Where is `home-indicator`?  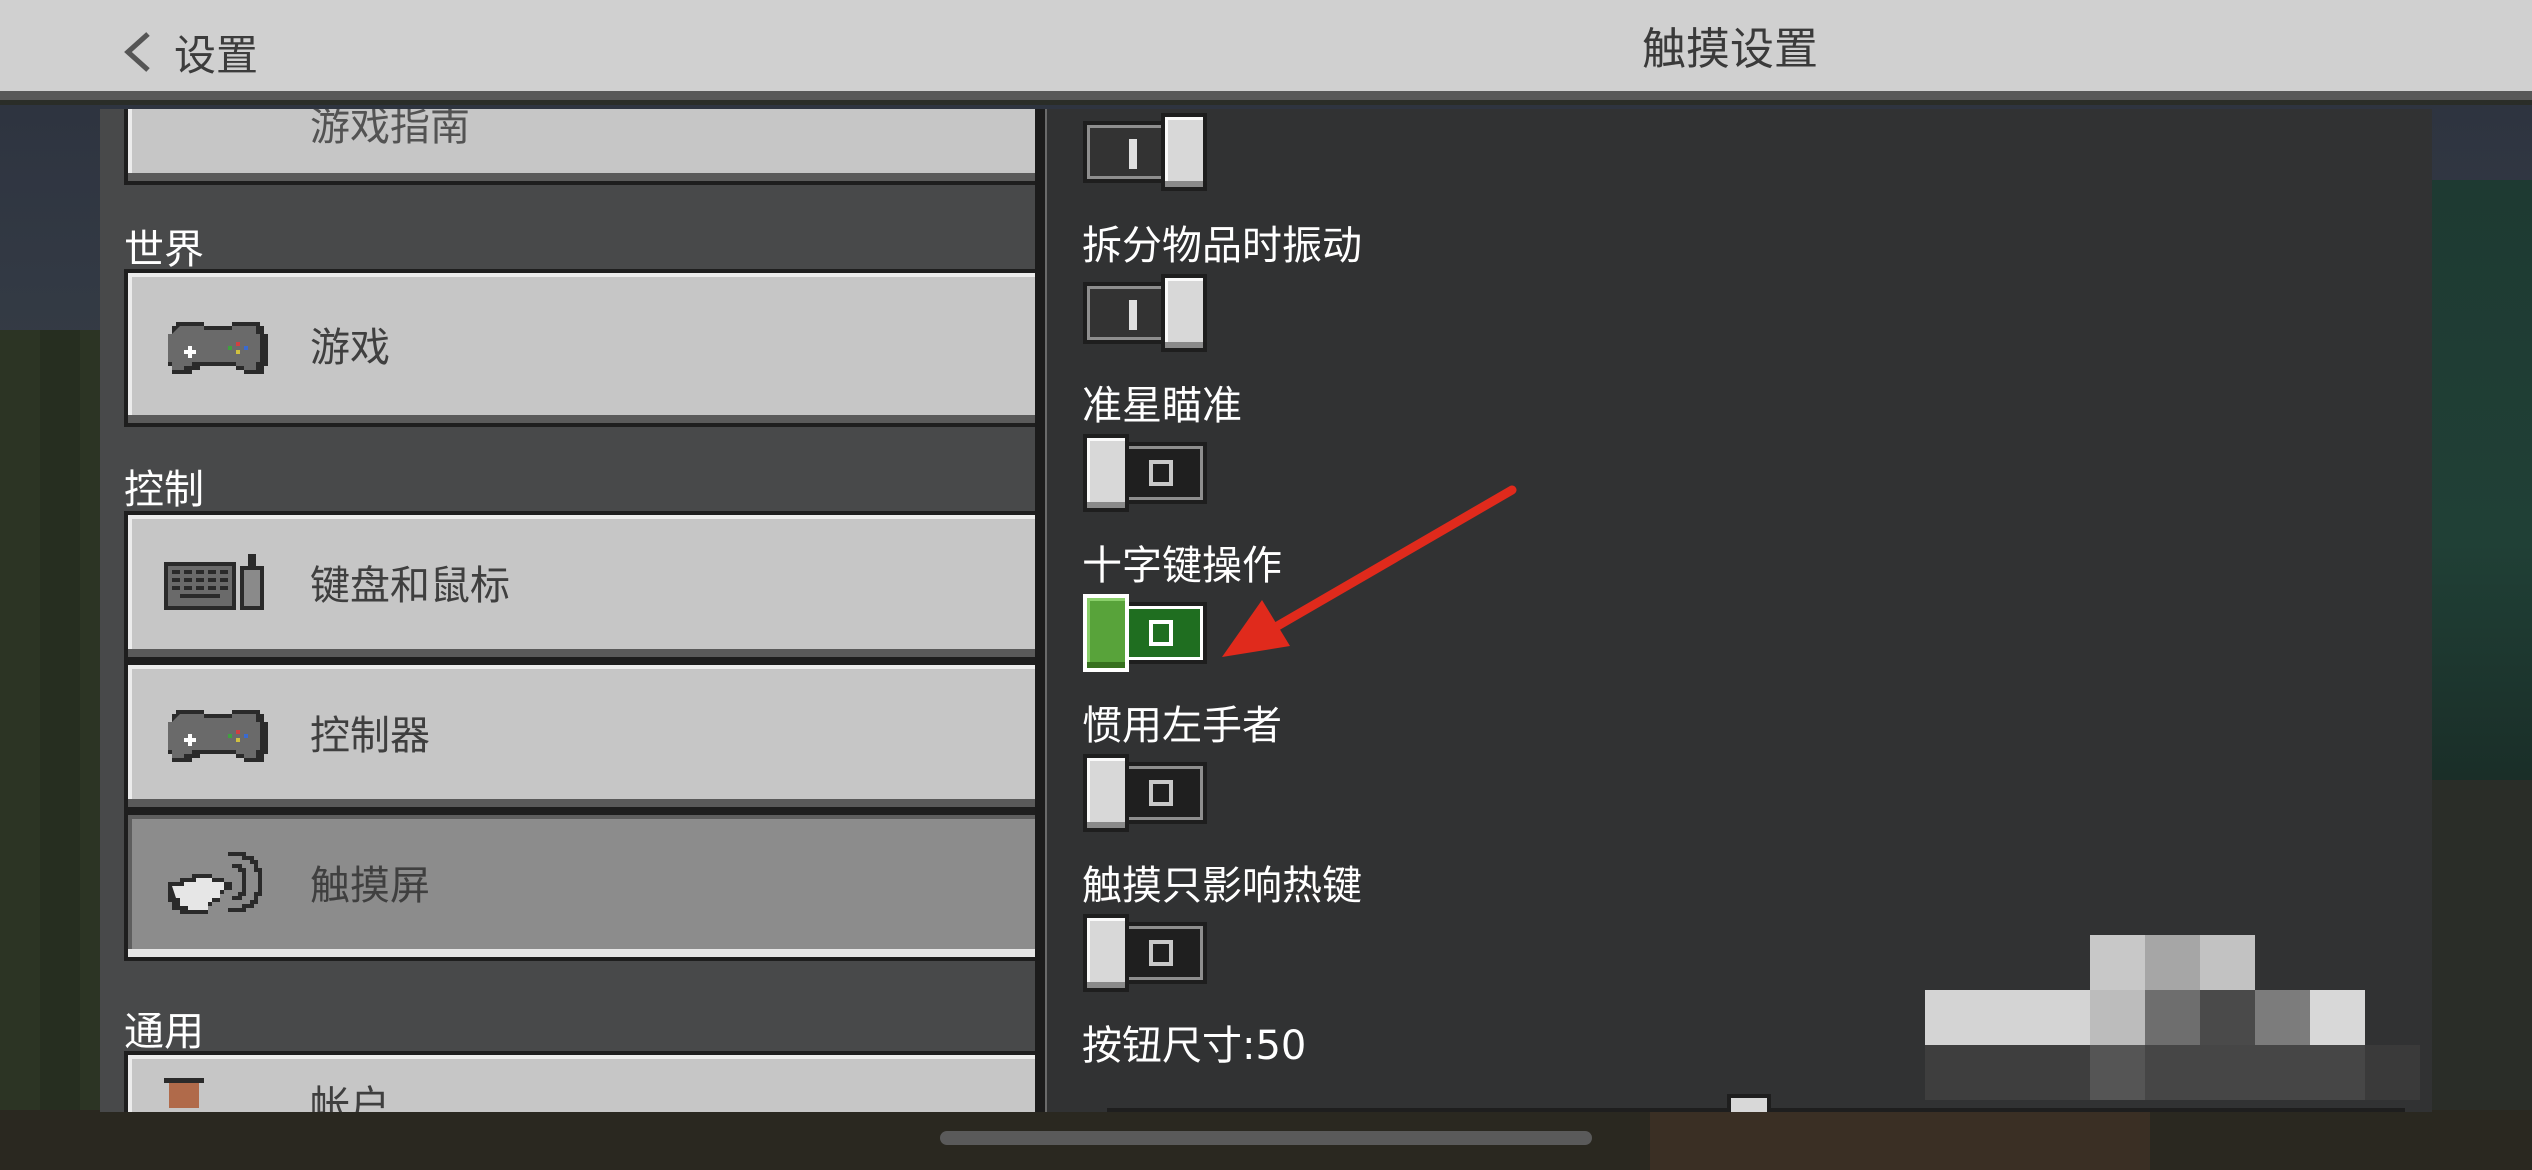
home-indicator is located at coordinates (1266, 1138).